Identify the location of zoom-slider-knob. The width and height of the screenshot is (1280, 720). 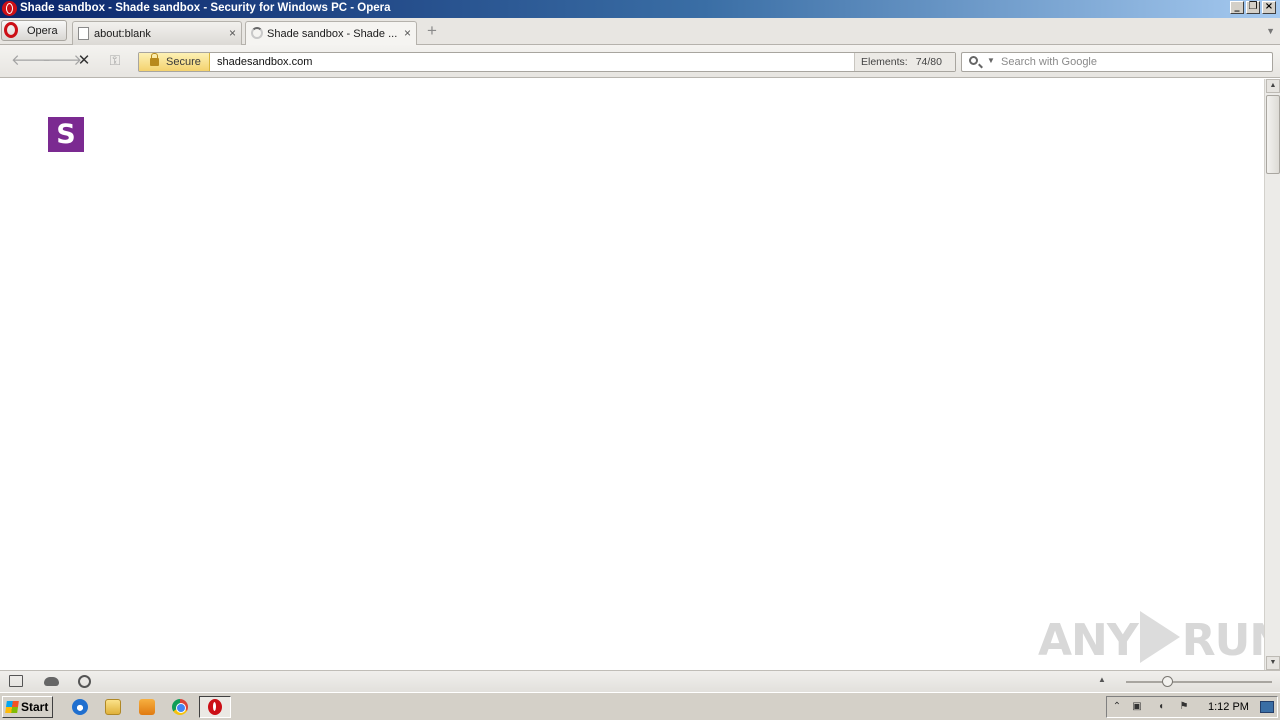
(1167, 681).